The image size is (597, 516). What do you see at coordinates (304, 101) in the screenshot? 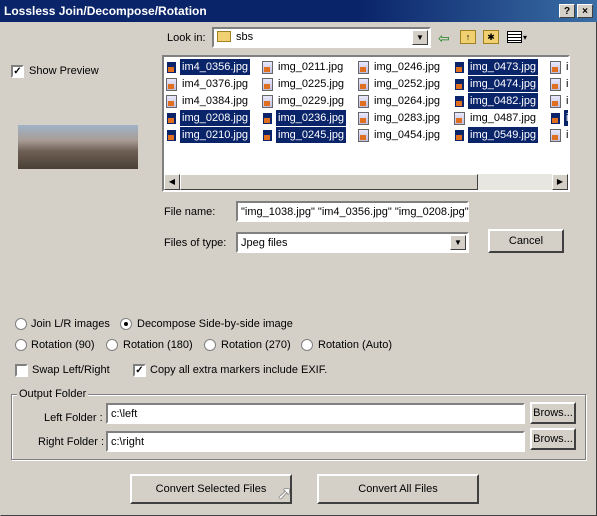
I see `file-item: img_0229.jpg` at bounding box center [304, 101].